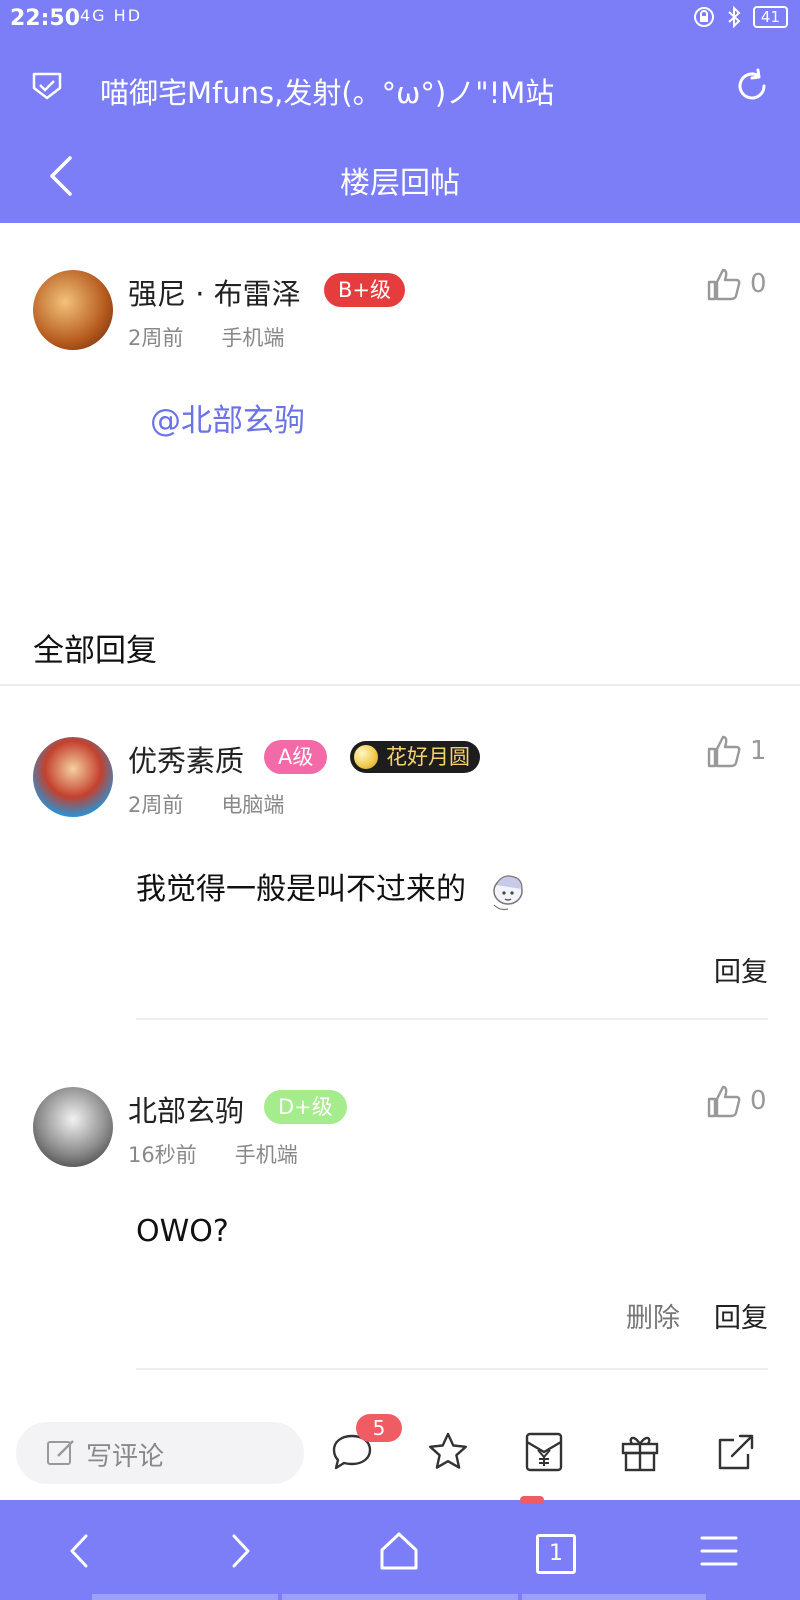  Describe the element at coordinates (653, 1315) in the screenshot. I see `delete-button: 删除` at that location.